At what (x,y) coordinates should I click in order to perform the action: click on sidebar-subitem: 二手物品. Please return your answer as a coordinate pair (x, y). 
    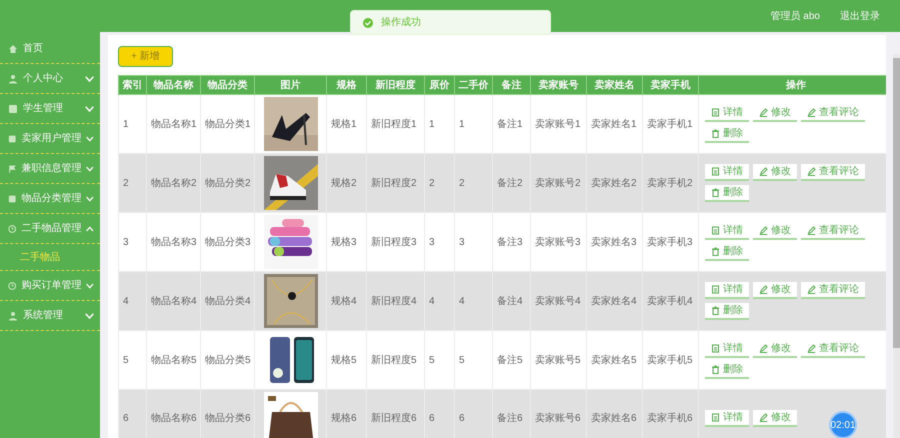
    Looking at the image, I should click on (50, 257).